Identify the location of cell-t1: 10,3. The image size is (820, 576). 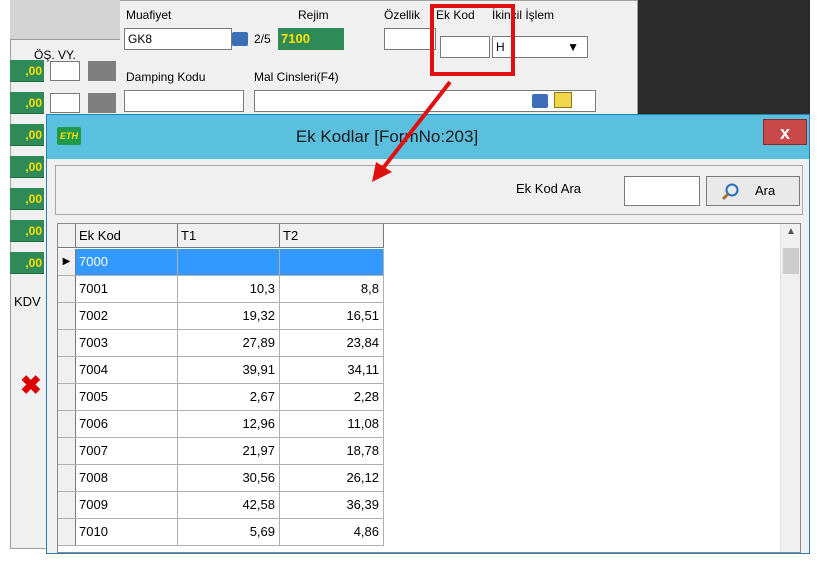
(229, 289).